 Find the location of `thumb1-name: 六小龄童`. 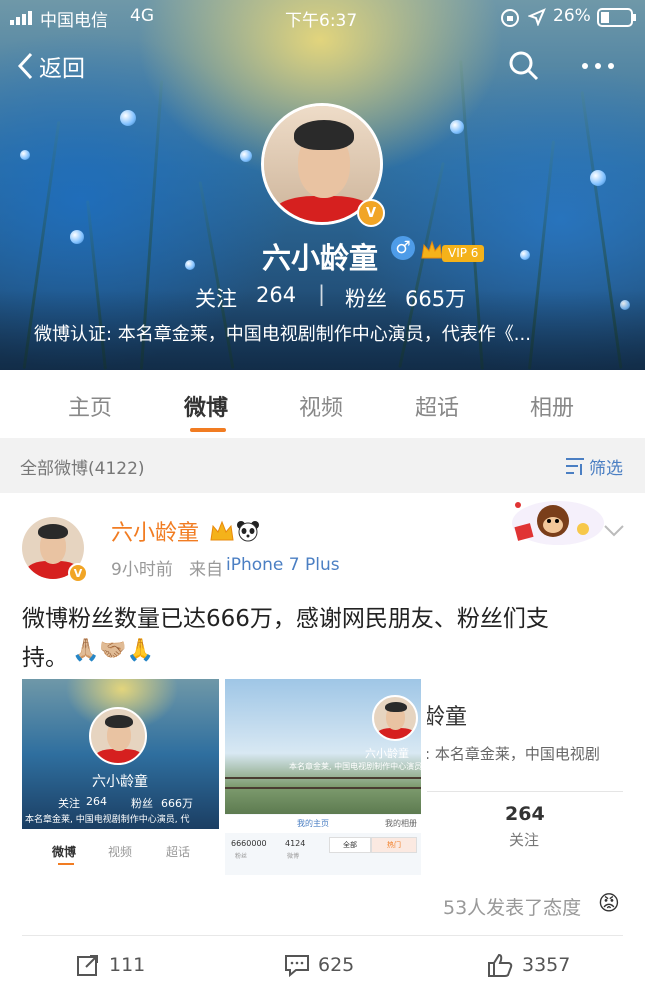

thumb1-name: 六小龄童 is located at coordinates (120, 782).